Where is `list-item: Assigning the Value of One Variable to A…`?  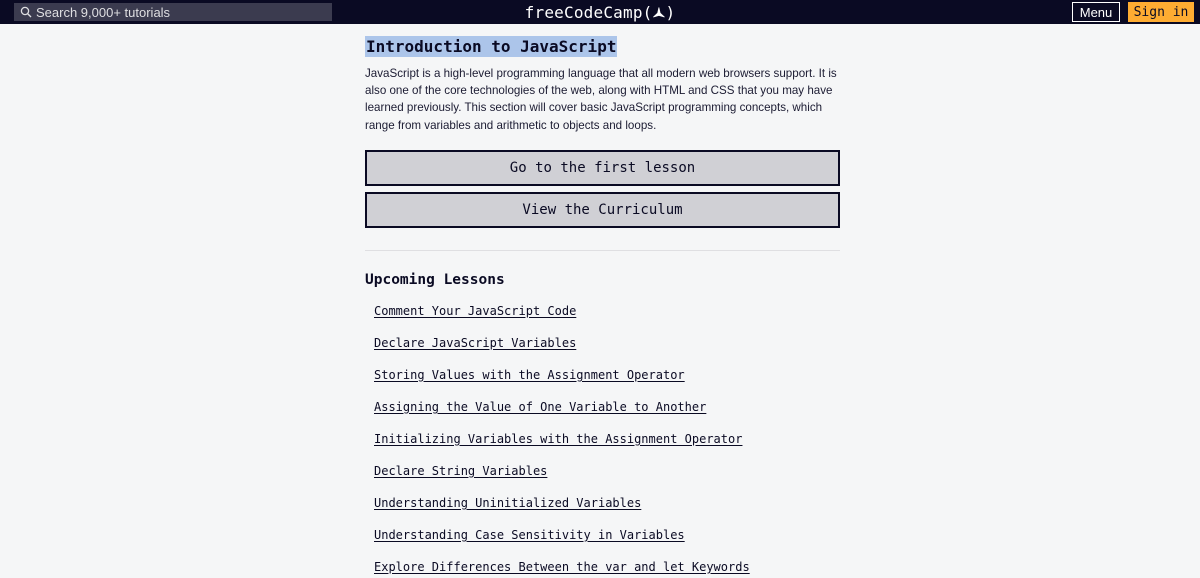 list-item: Assigning the Value of One Variable to A… is located at coordinates (602, 414).